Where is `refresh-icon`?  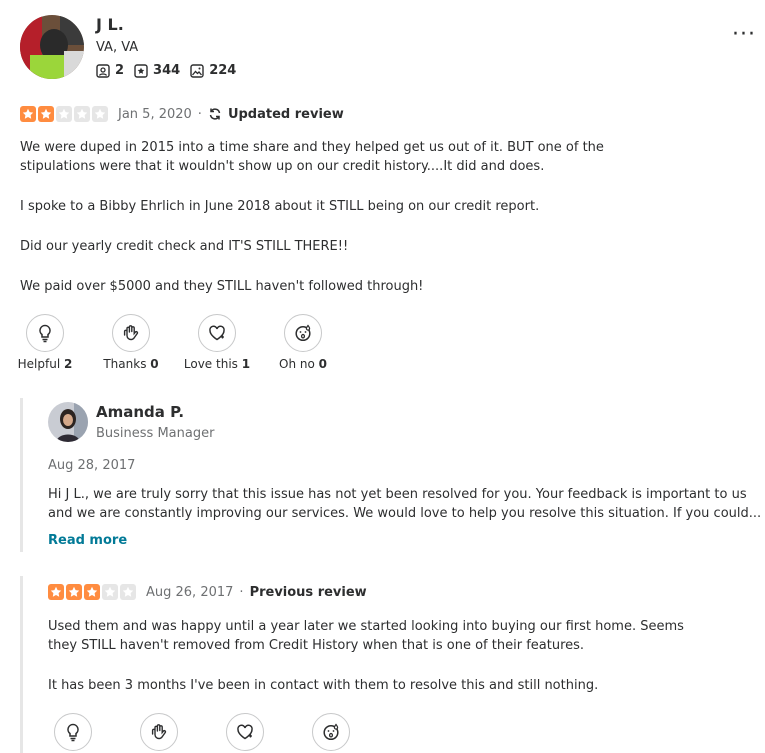
refresh-icon is located at coordinates (215, 114).